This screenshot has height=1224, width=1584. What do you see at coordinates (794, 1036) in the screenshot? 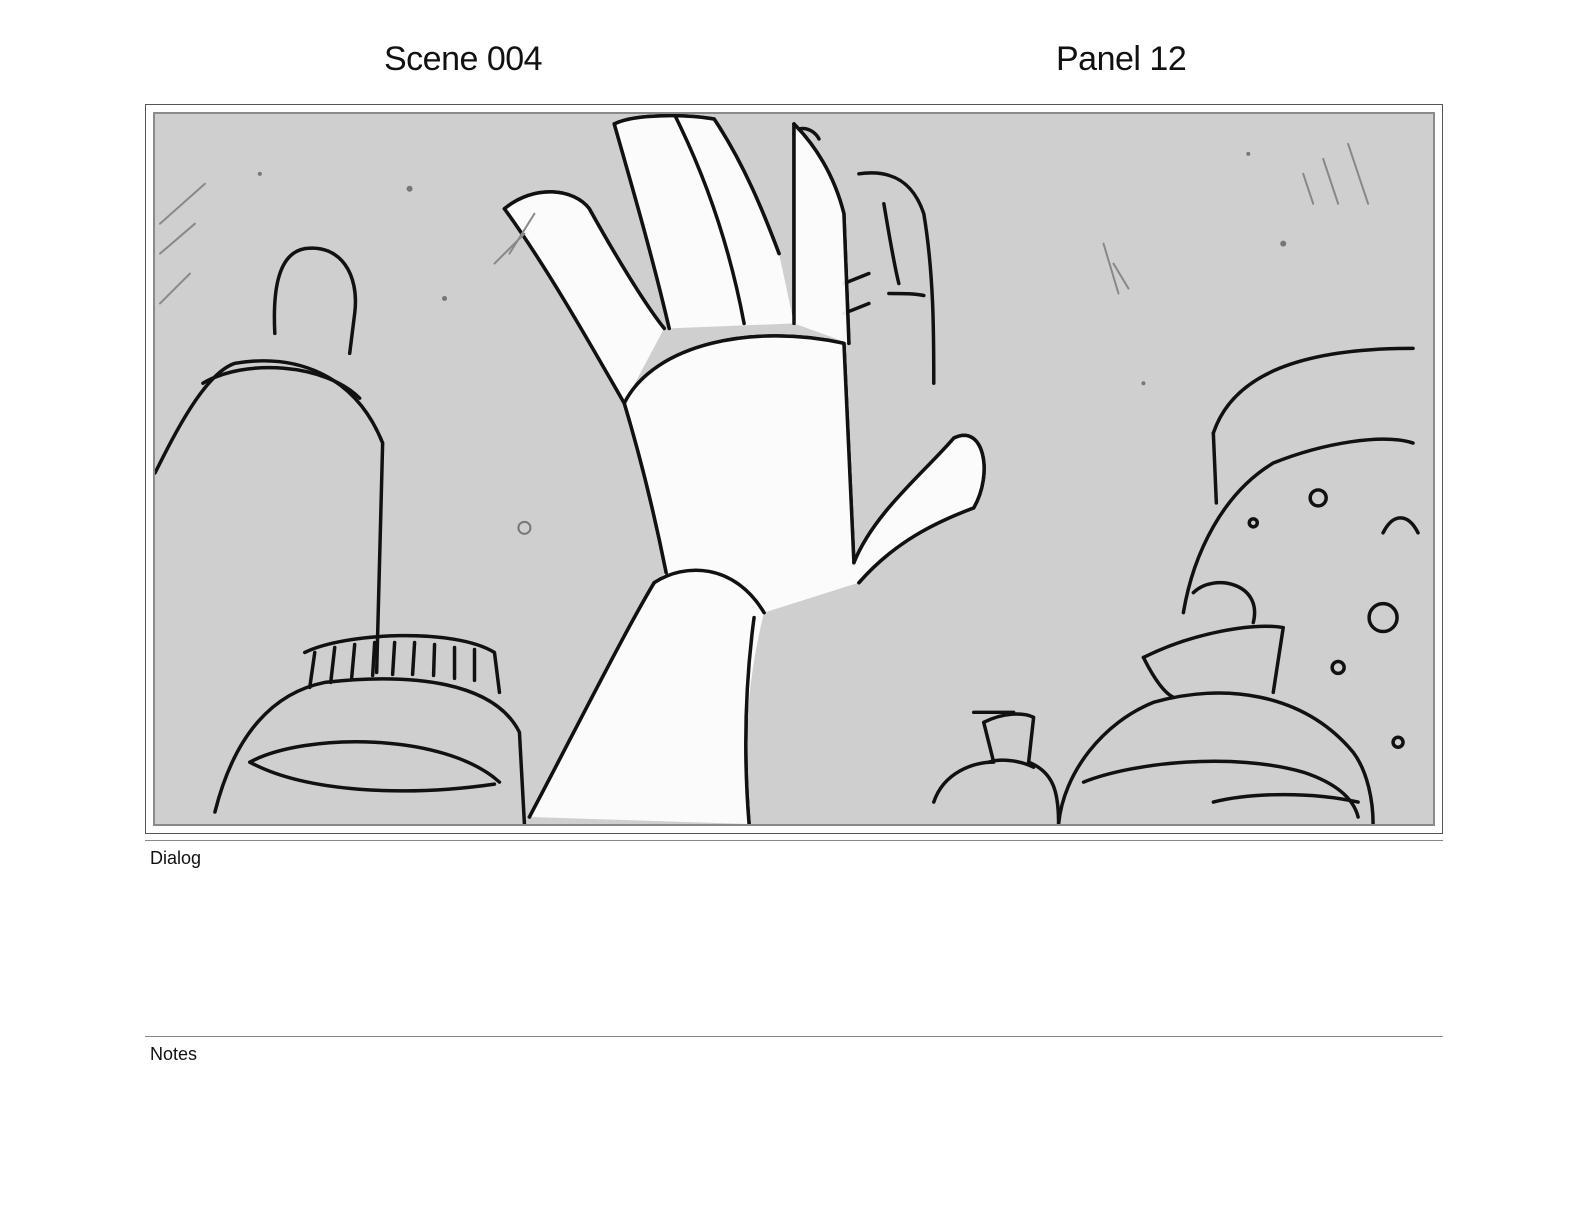
I see `notes-divider` at bounding box center [794, 1036].